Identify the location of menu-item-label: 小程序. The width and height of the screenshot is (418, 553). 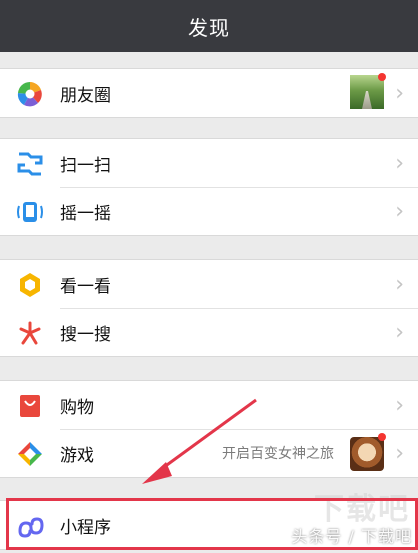
(85, 527).